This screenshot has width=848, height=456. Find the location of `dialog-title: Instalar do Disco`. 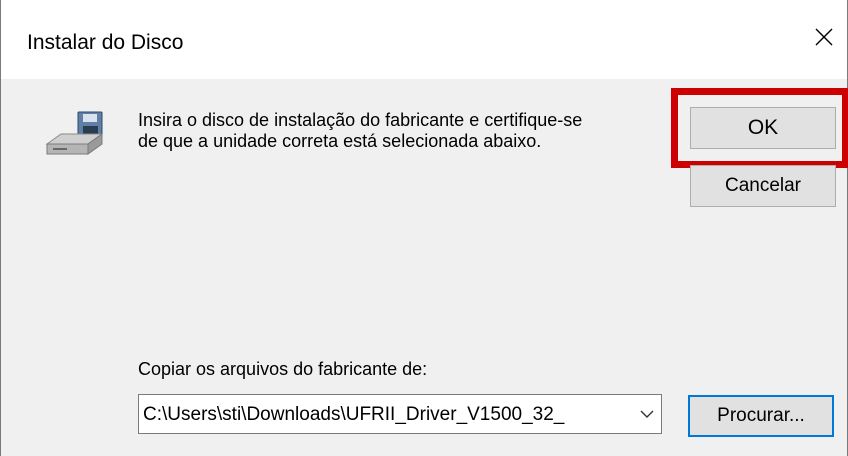

dialog-title: Instalar do Disco is located at coordinates (105, 42).